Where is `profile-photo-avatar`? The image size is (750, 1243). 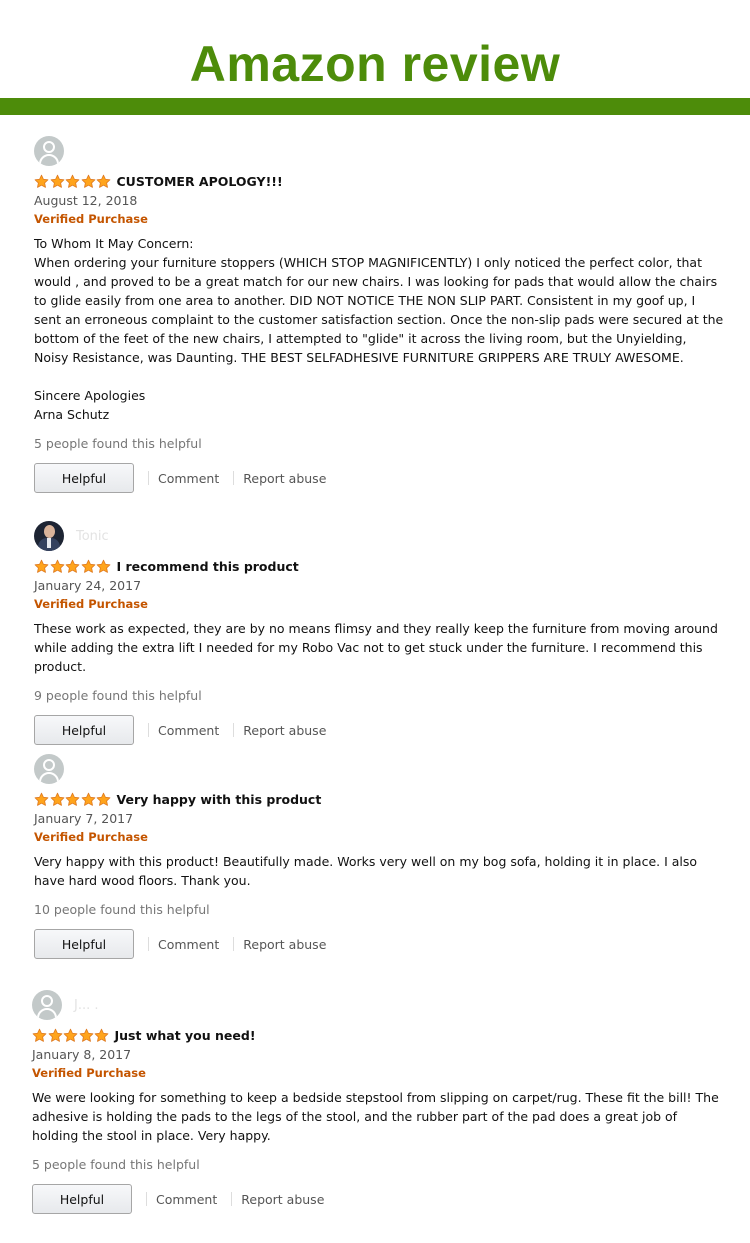 profile-photo-avatar is located at coordinates (49, 536).